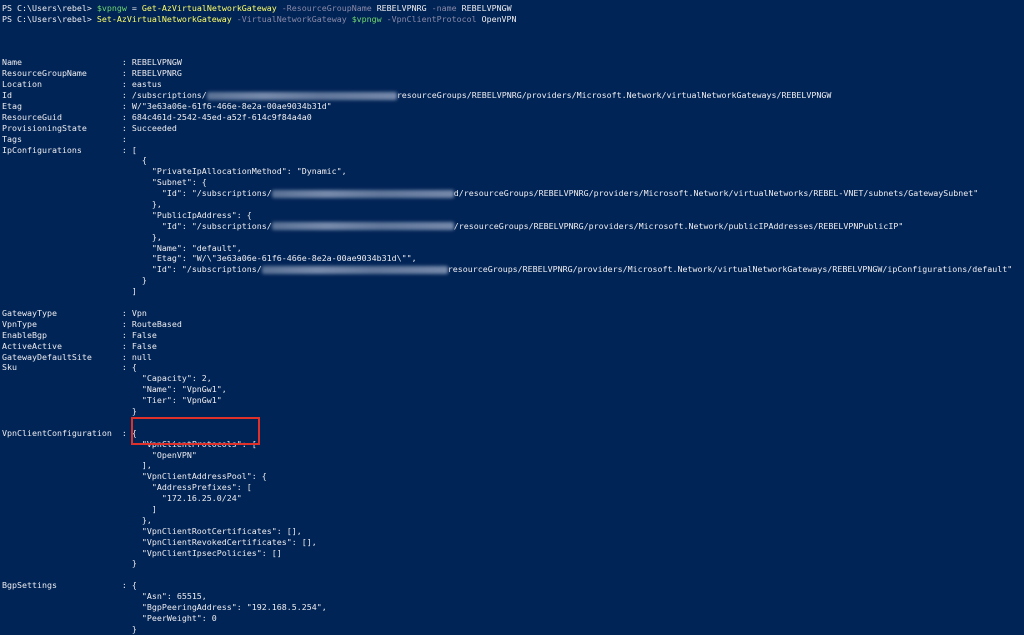 The width and height of the screenshot is (1024, 635). I want to click on cmdlet: Get-AzVirtualNetworkGateway, so click(209, 8).